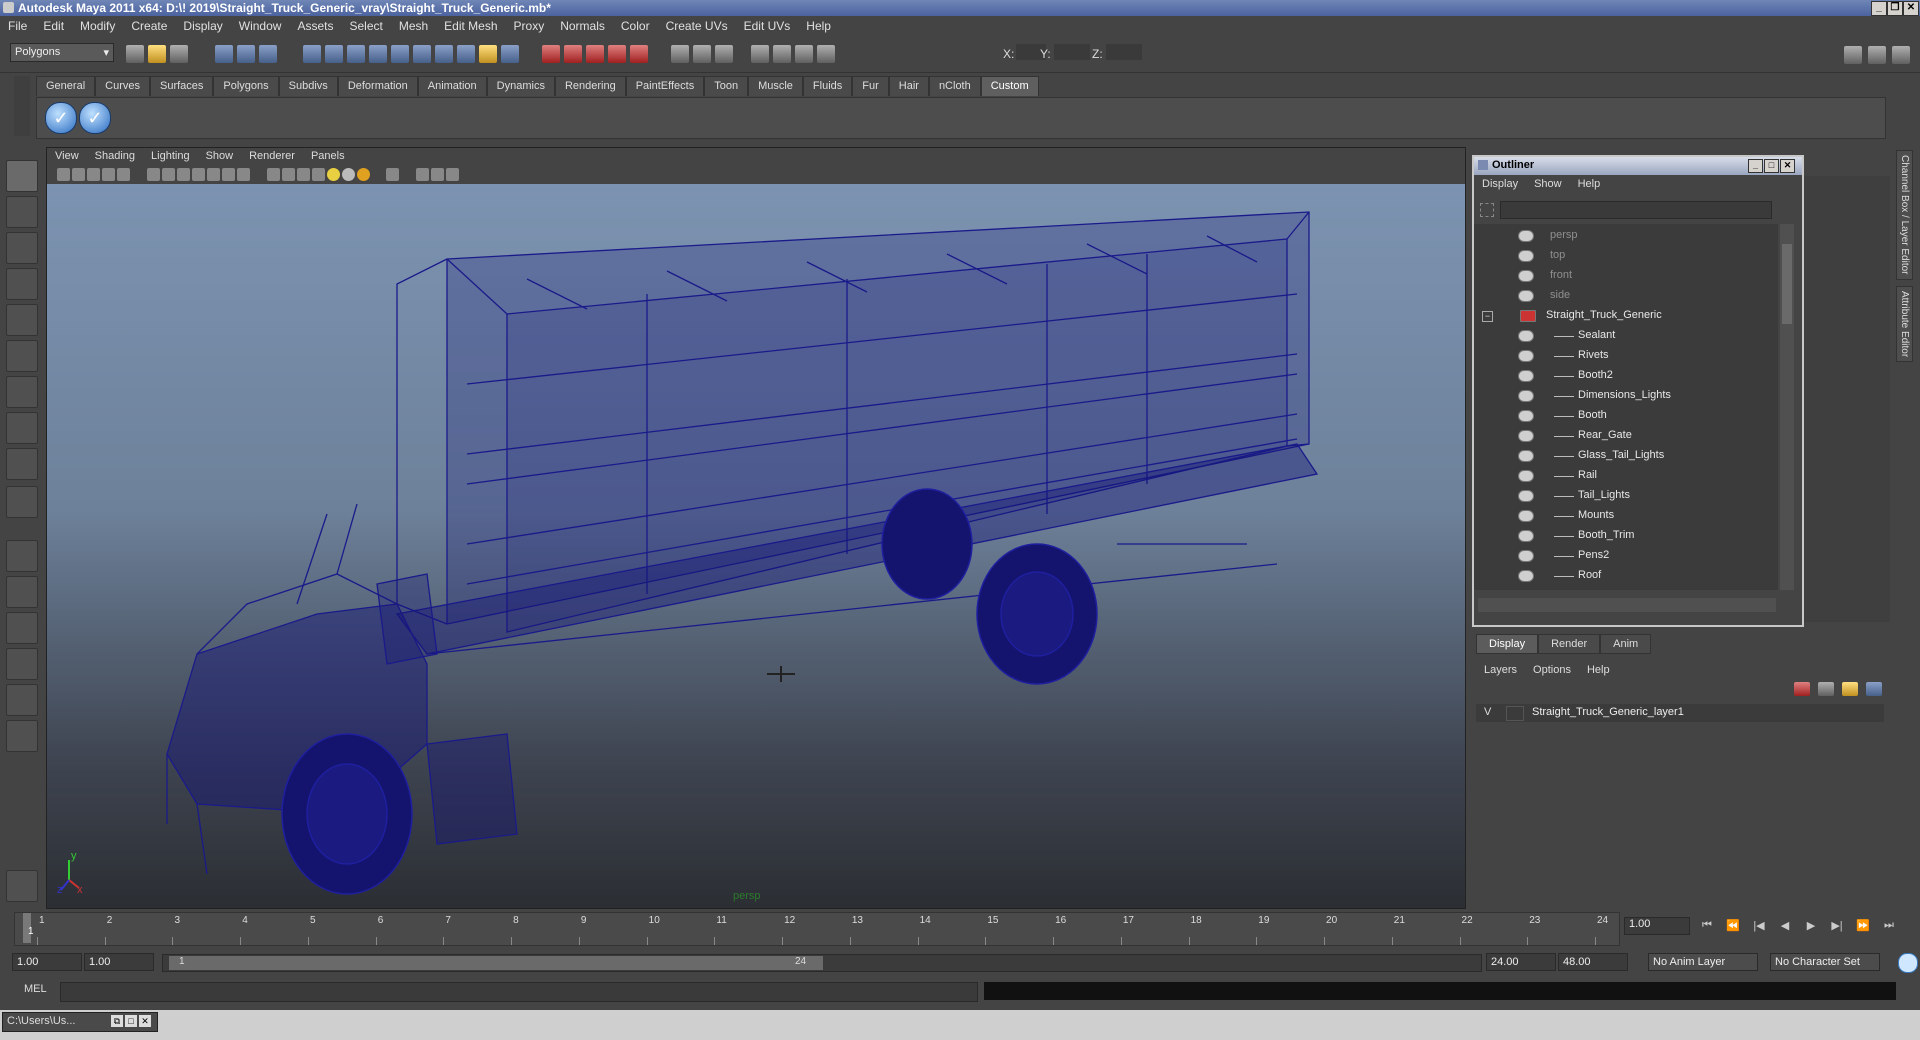  What do you see at coordinates (22, 212) in the screenshot?
I see `lasso-tool-icon` at bounding box center [22, 212].